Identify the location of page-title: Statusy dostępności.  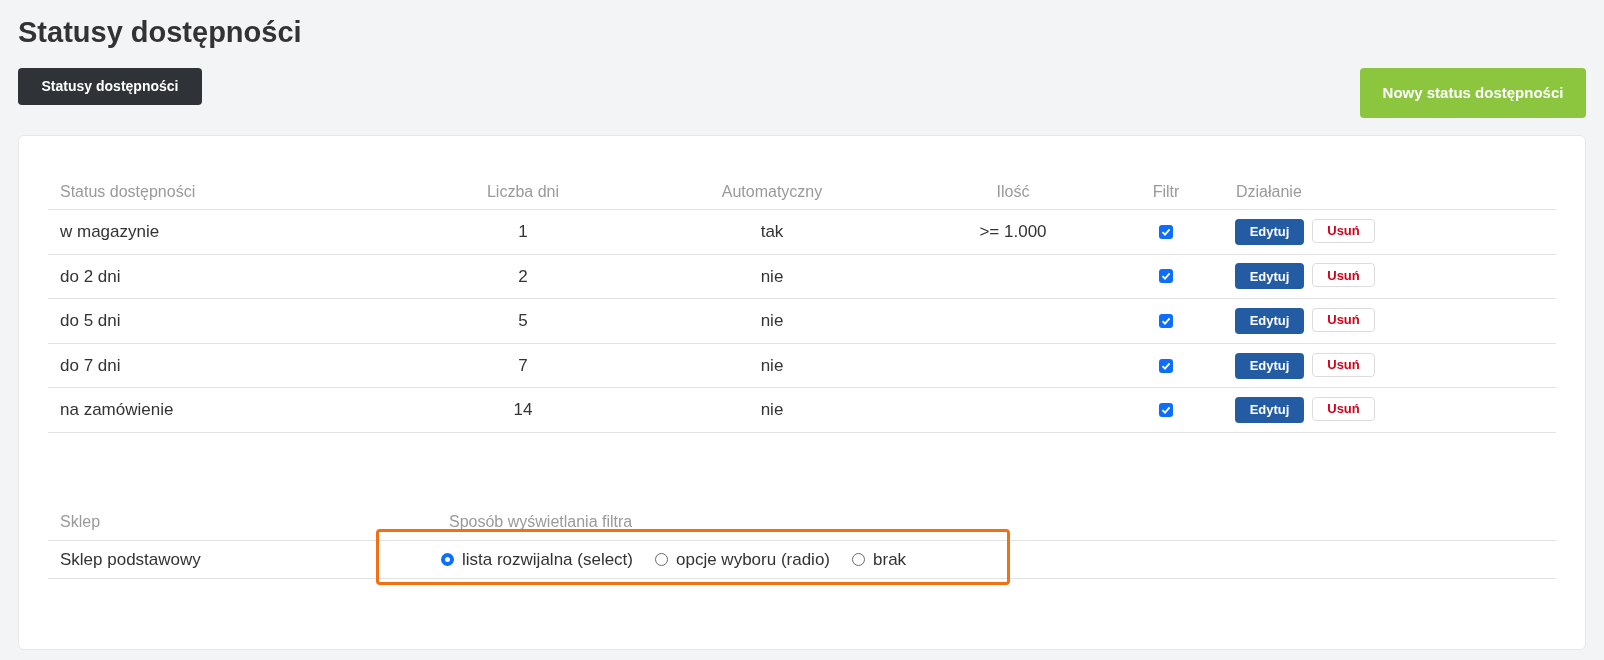
(160, 32).